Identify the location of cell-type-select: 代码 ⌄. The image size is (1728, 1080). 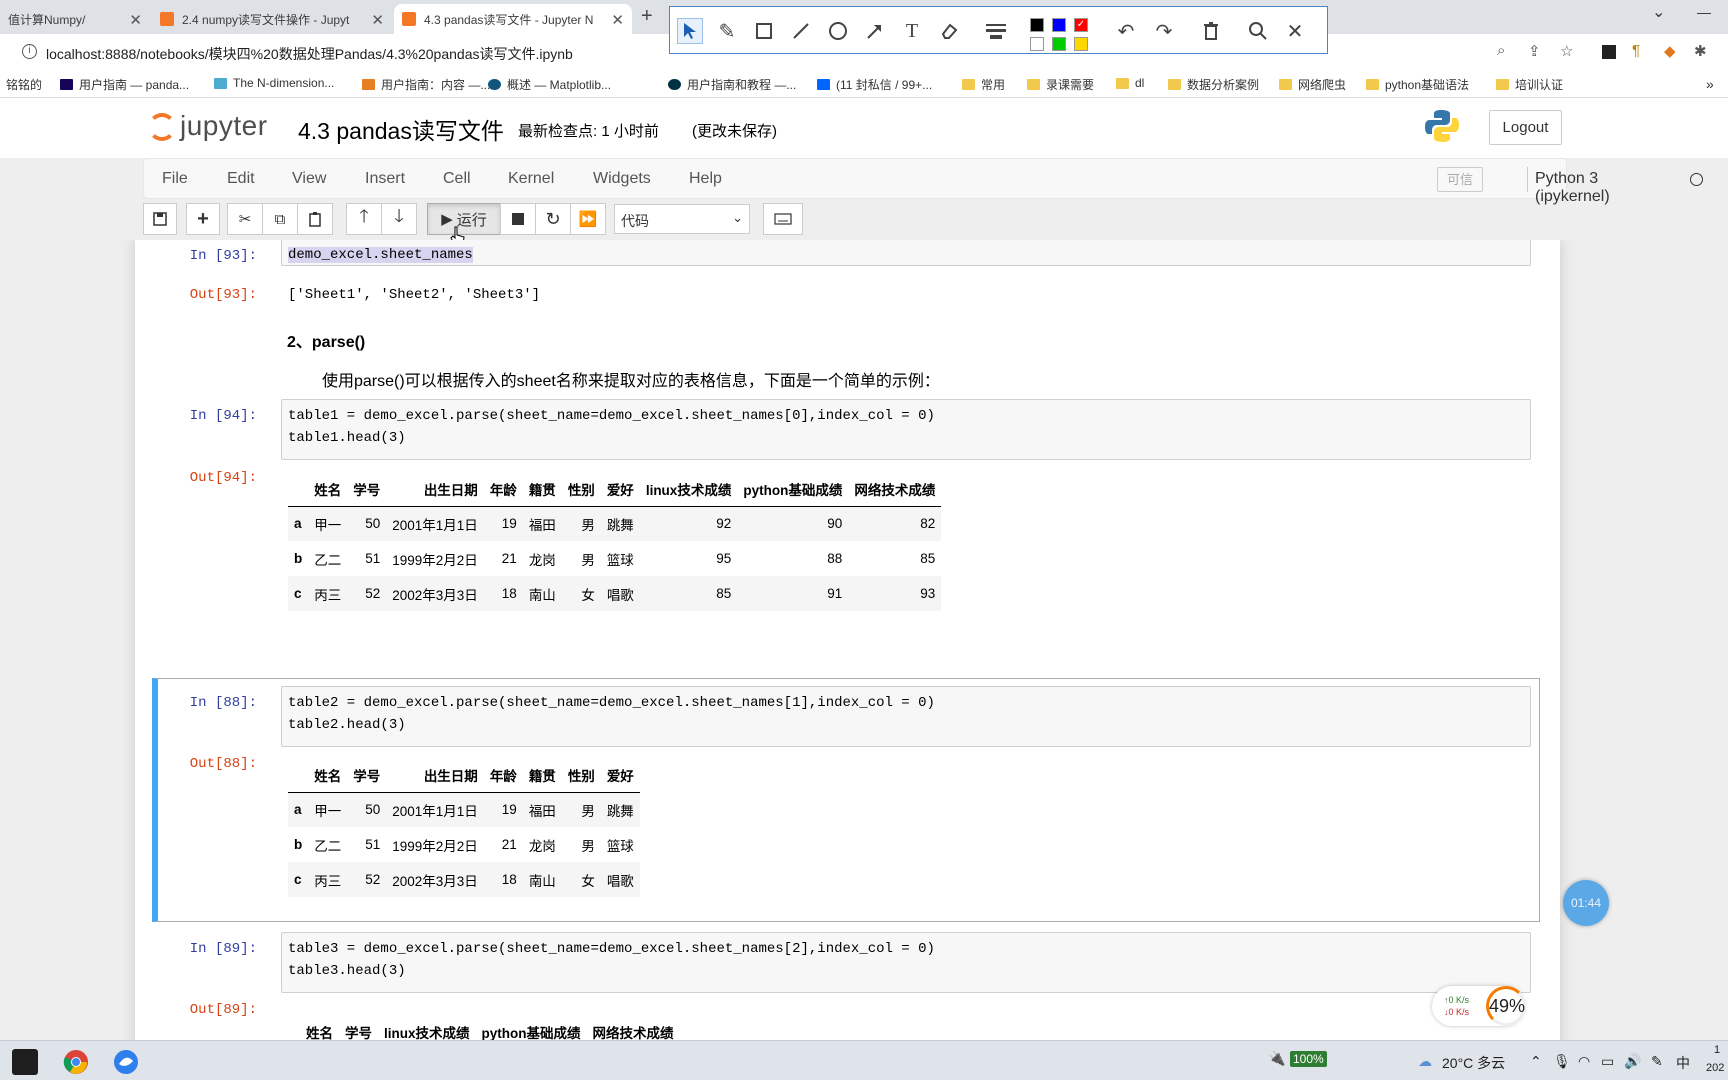
(682, 219).